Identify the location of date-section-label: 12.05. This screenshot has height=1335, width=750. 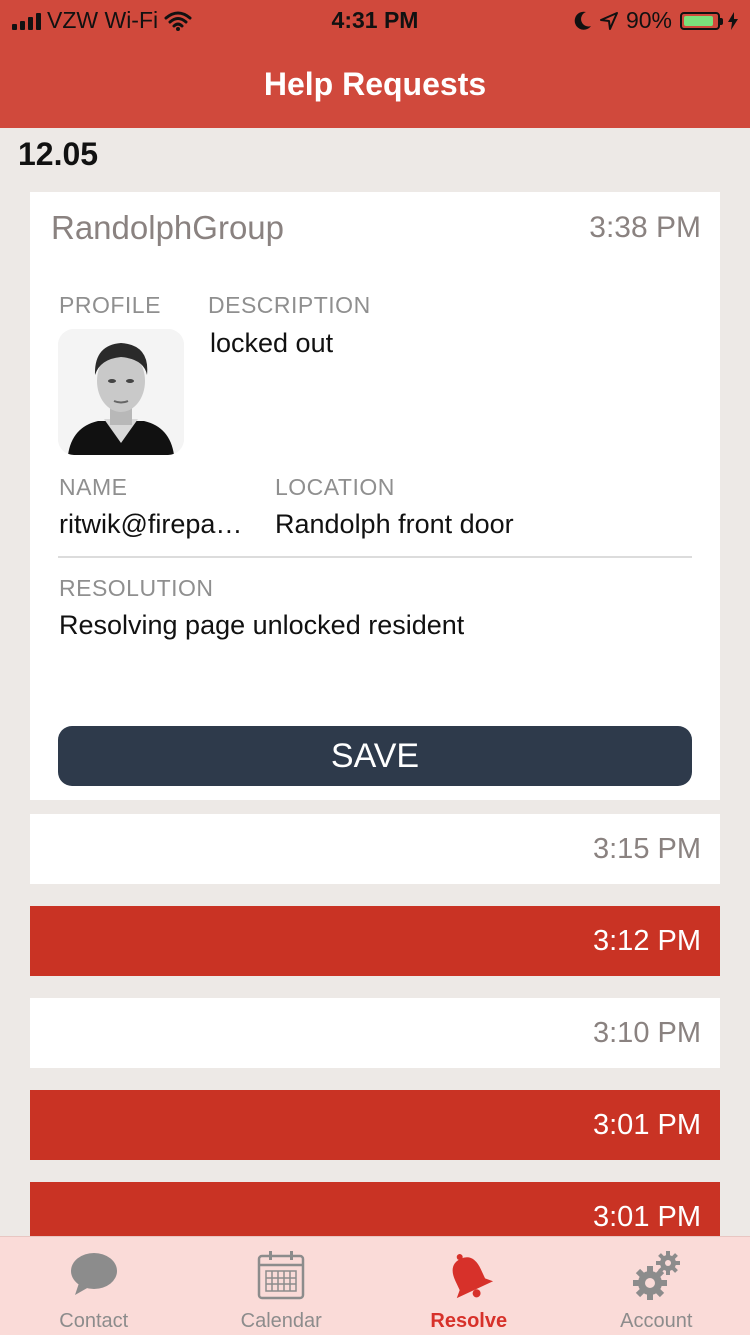
(58, 154).